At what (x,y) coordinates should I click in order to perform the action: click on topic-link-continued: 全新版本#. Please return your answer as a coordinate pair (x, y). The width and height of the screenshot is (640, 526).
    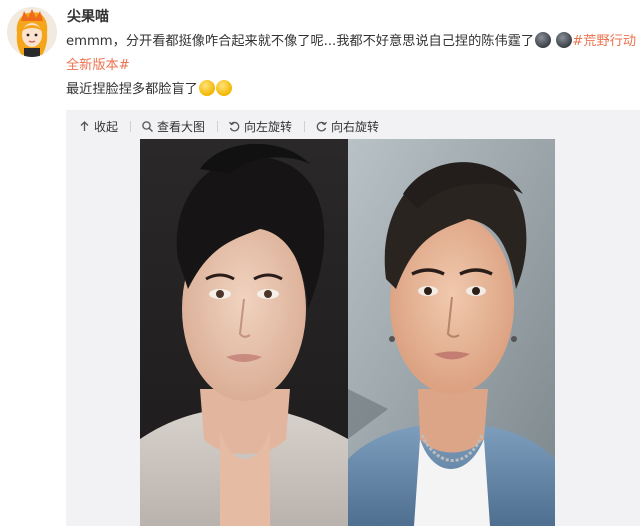
    Looking at the image, I should click on (349, 66).